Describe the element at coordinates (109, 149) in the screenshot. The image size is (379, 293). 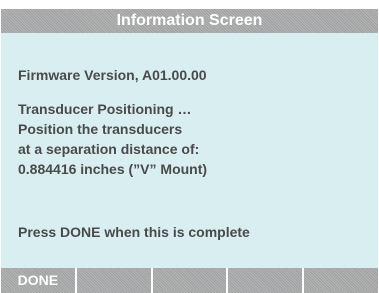
I see `instruction-line: at a separation distance of:` at that location.